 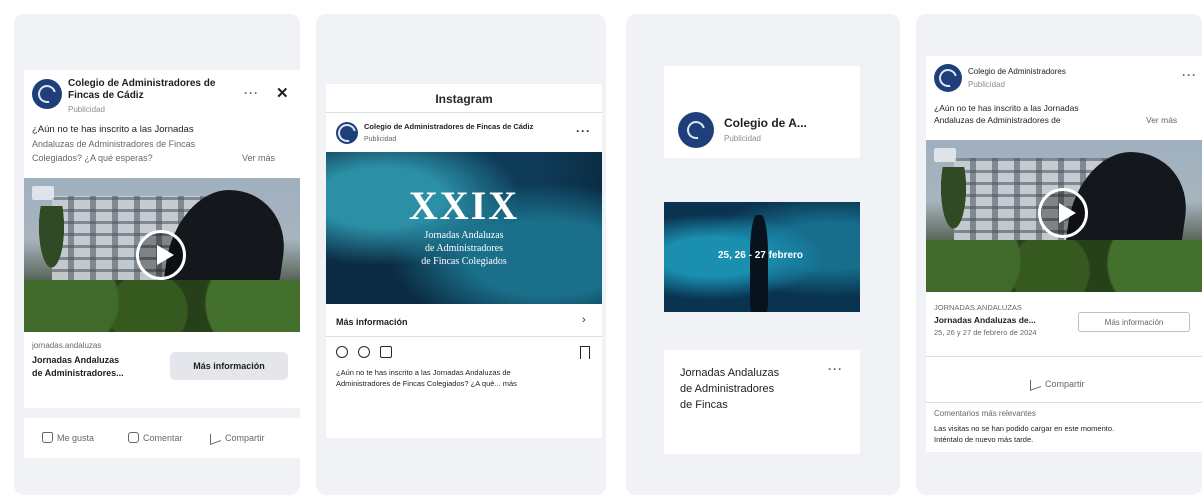 What do you see at coordinates (762, 112) in the screenshot?
I see `stories-header-card: Colegio de A... Publicidad` at bounding box center [762, 112].